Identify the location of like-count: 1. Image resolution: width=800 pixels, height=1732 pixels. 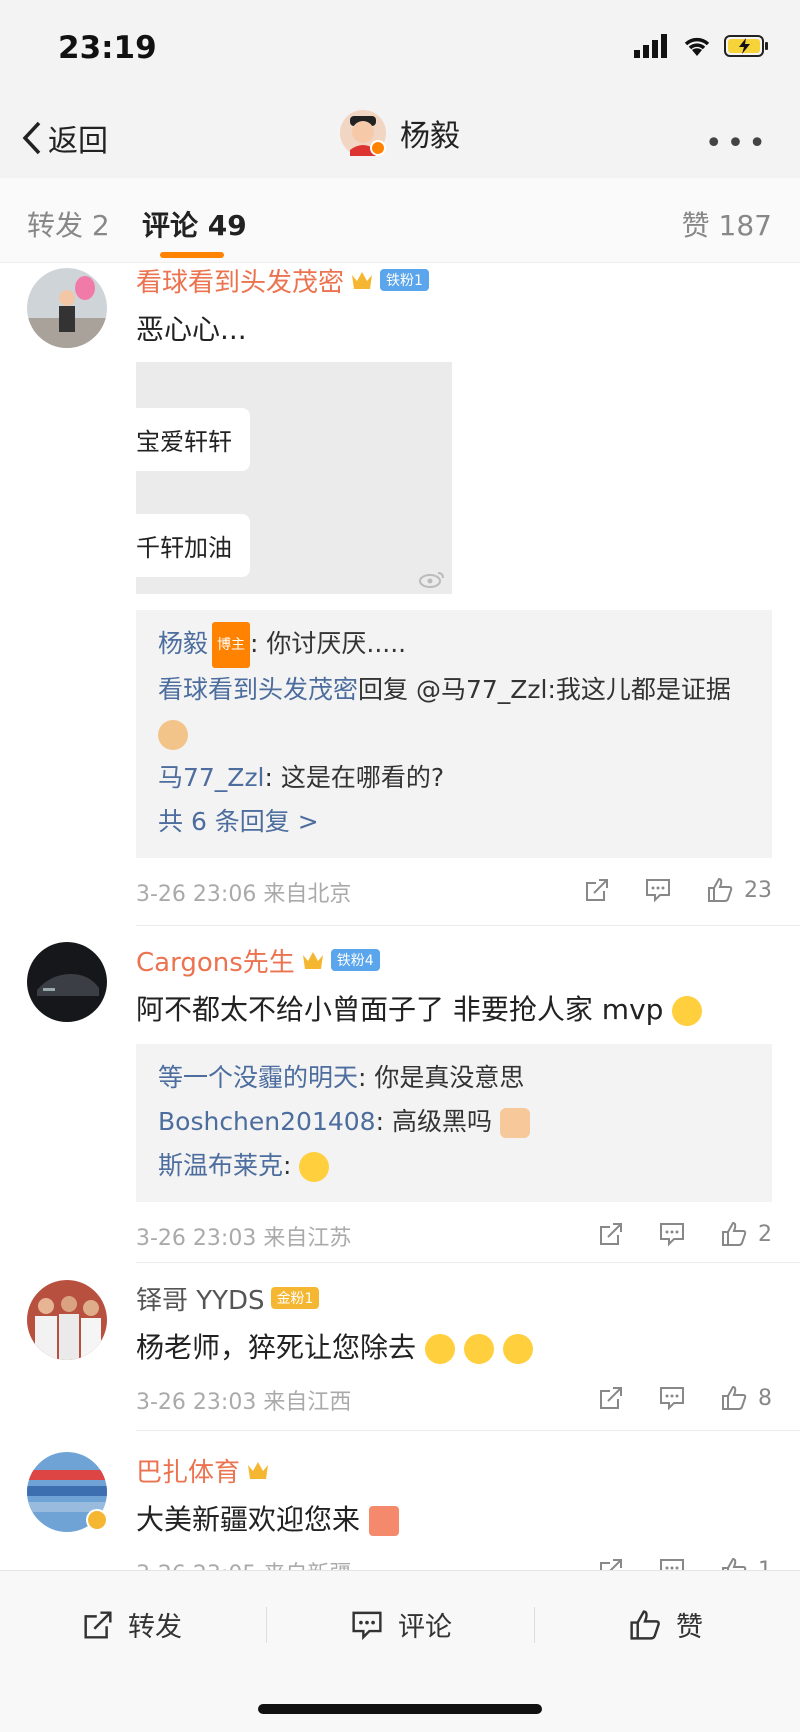
(765, 1564).